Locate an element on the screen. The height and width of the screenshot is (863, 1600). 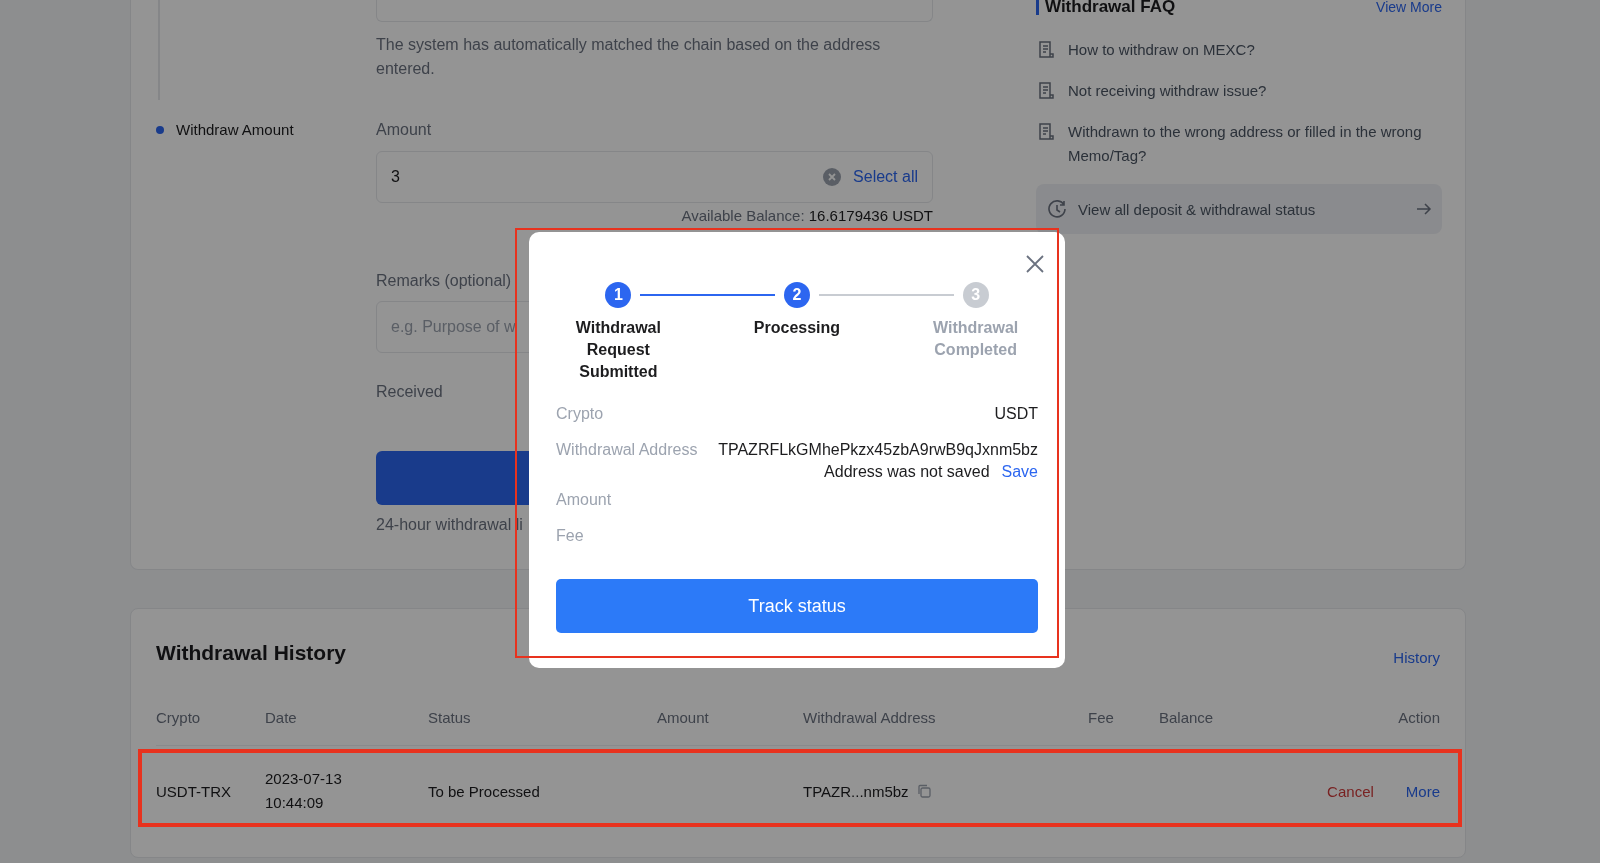
received-label: Received is located at coordinates (409, 392).